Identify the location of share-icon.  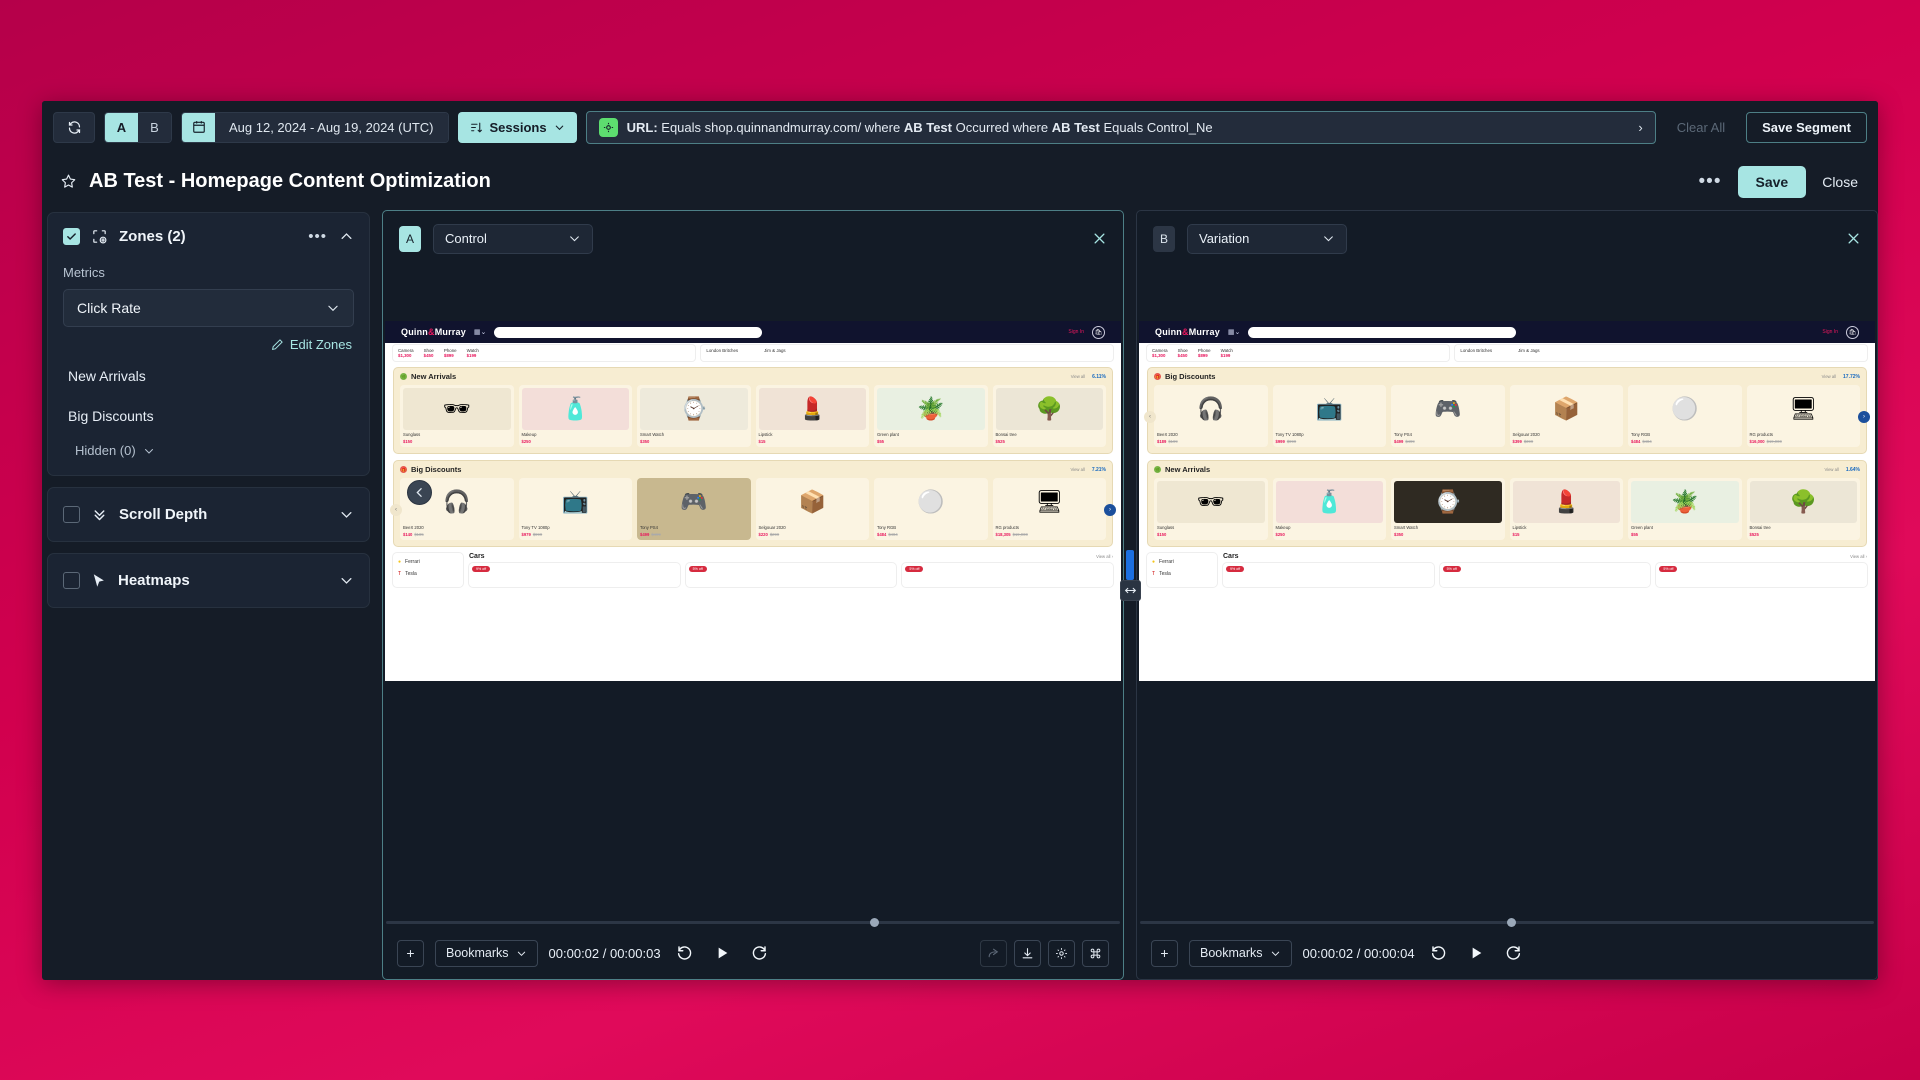
(993, 953).